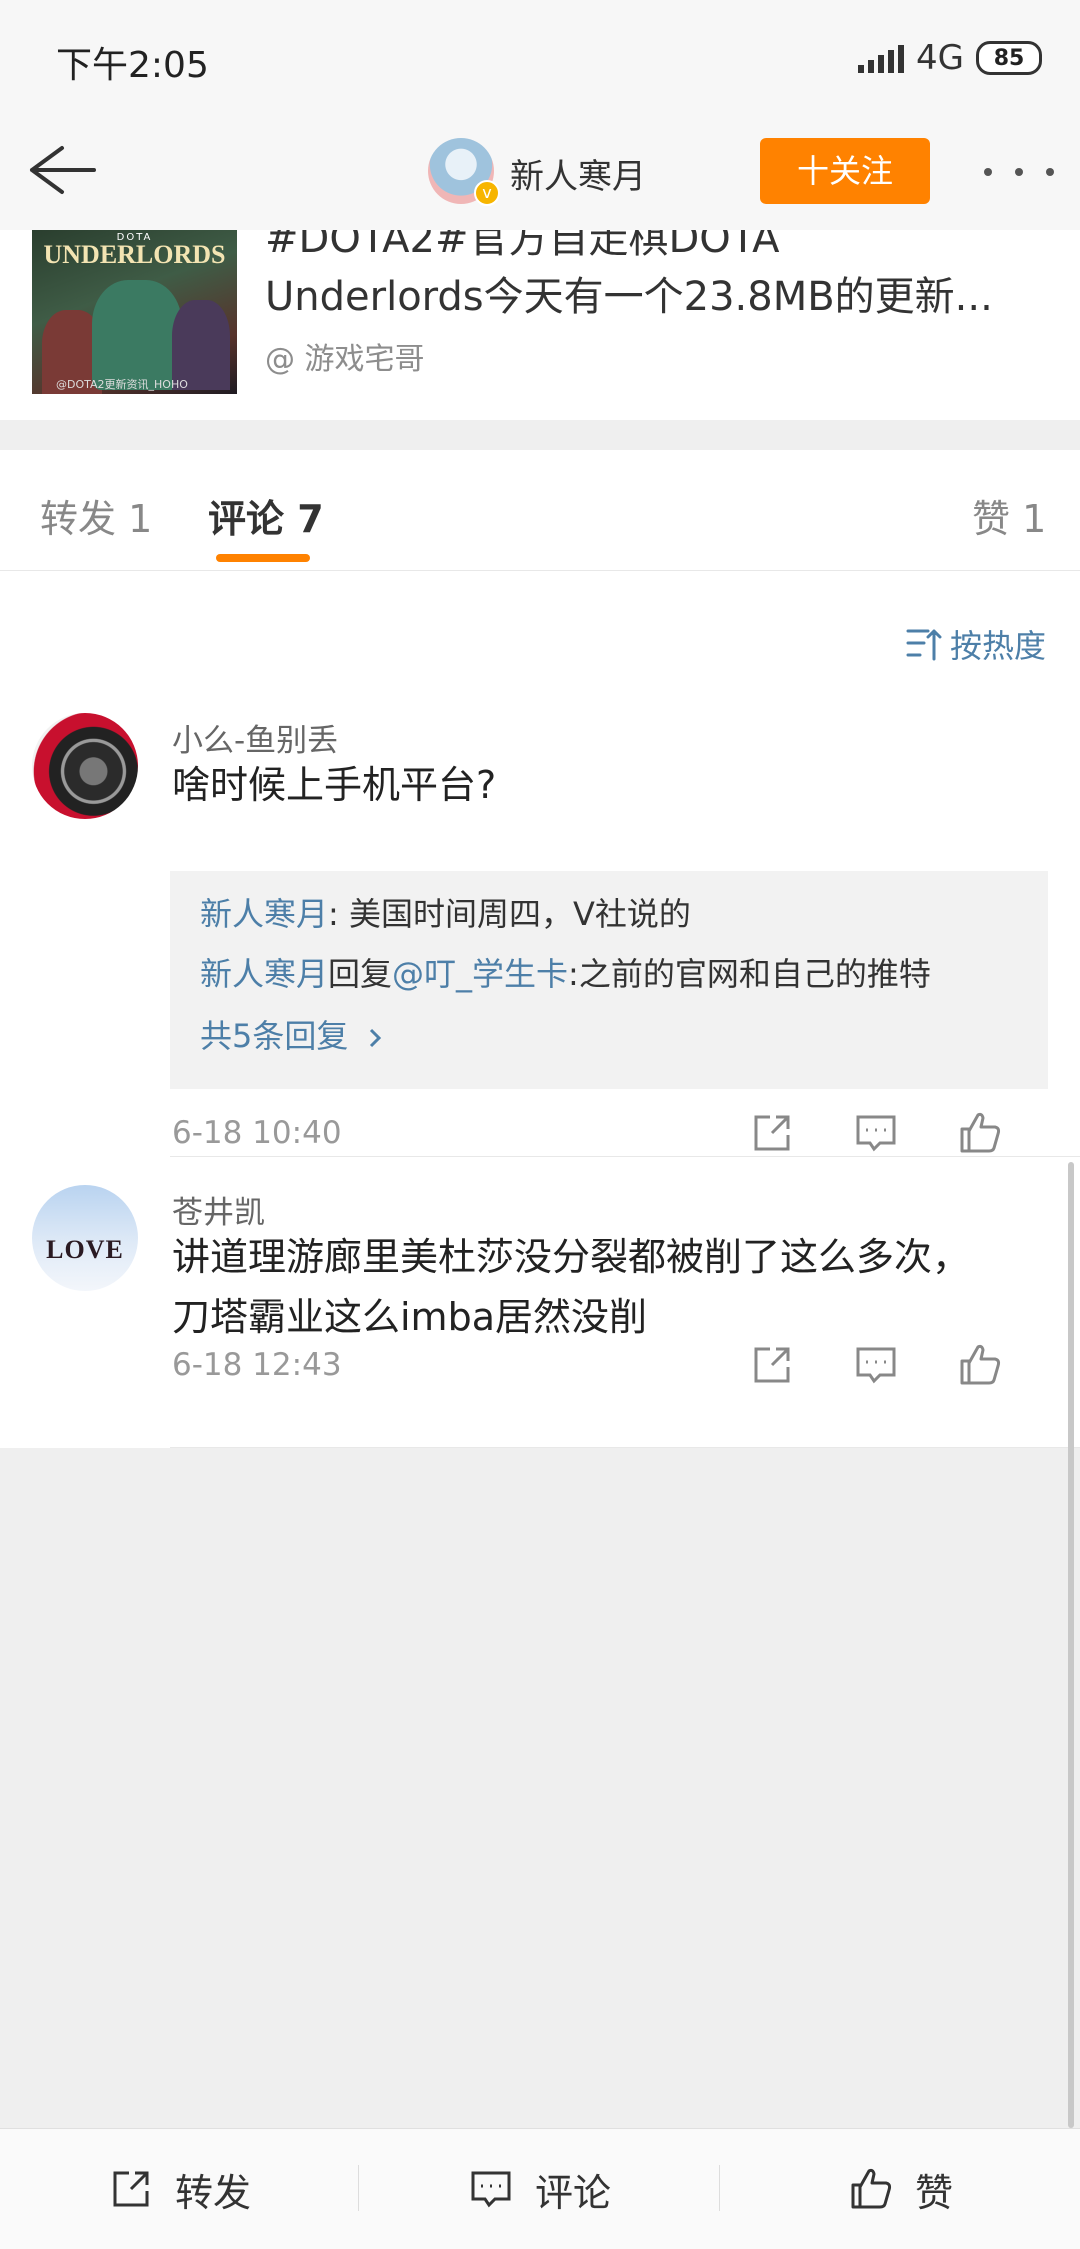 The height and width of the screenshot is (2249, 1080). What do you see at coordinates (255, 737) in the screenshot?
I see `commenter-name: 小么-鱼别丢` at bounding box center [255, 737].